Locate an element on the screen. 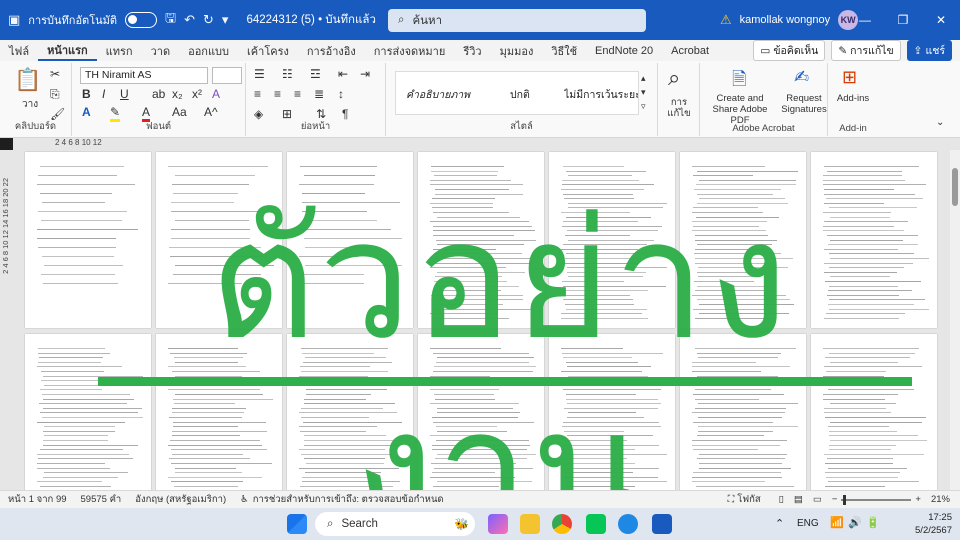 The image size is (960, 540). clock: 17:25 5/2/2567 is located at coordinates (933, 524).